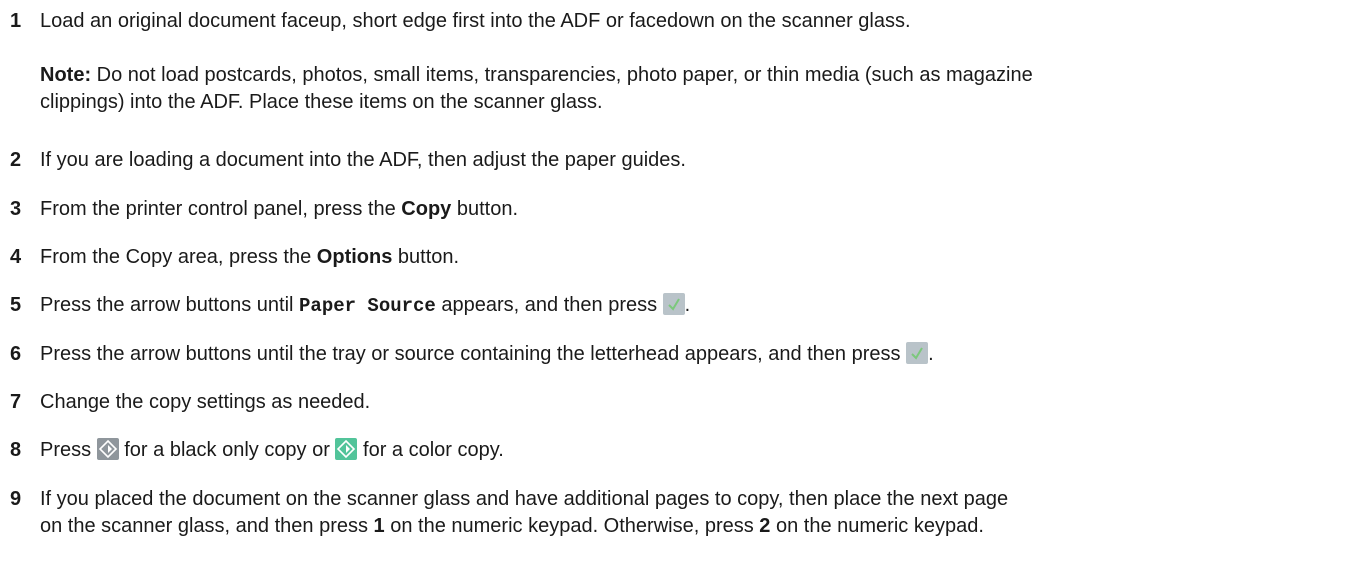 The width and height of the screenshot is (1358, 584). What do you see at coordinates (765, 526) in the screenshot?
I see `keypad-key-2: 2` at bounding box center [765, 526].